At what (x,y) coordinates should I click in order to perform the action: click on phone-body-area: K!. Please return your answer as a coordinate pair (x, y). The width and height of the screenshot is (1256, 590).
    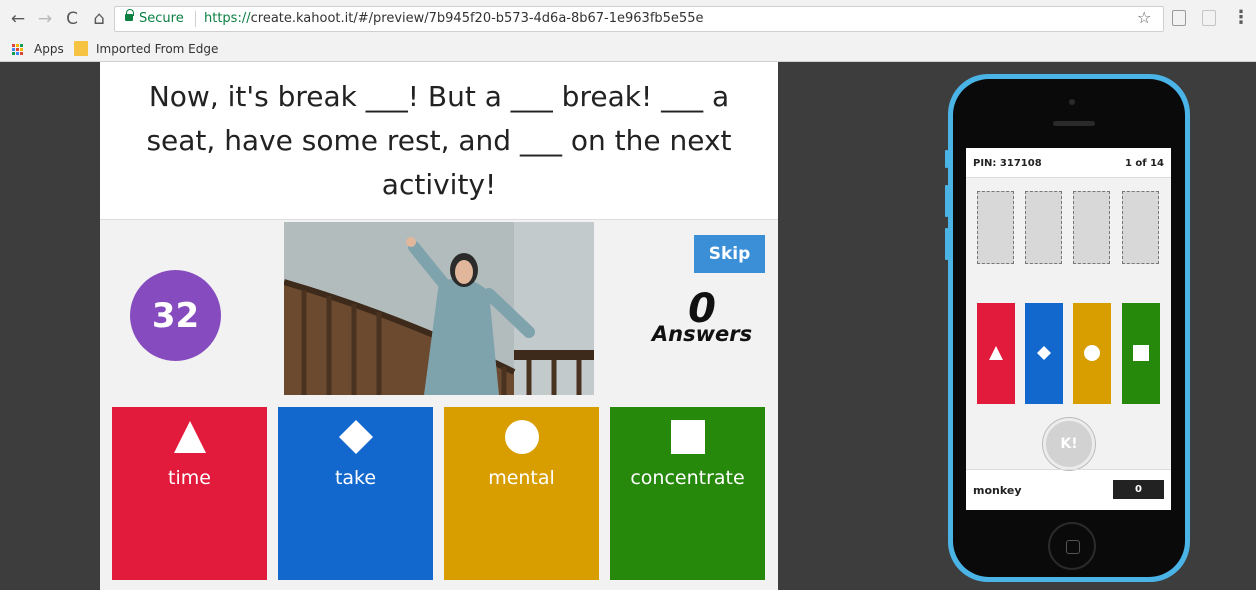
    Looking at the image, I should click on (1068, 324).